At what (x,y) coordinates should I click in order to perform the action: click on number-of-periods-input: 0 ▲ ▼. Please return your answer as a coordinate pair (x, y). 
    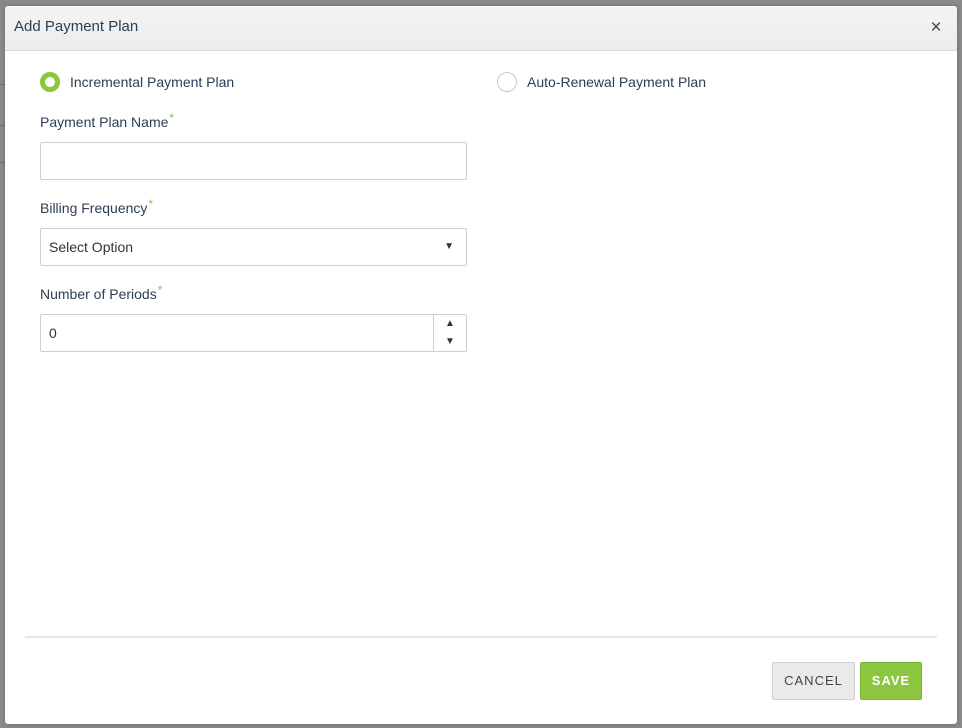
    Looking at the image, I should click on (253, 333).